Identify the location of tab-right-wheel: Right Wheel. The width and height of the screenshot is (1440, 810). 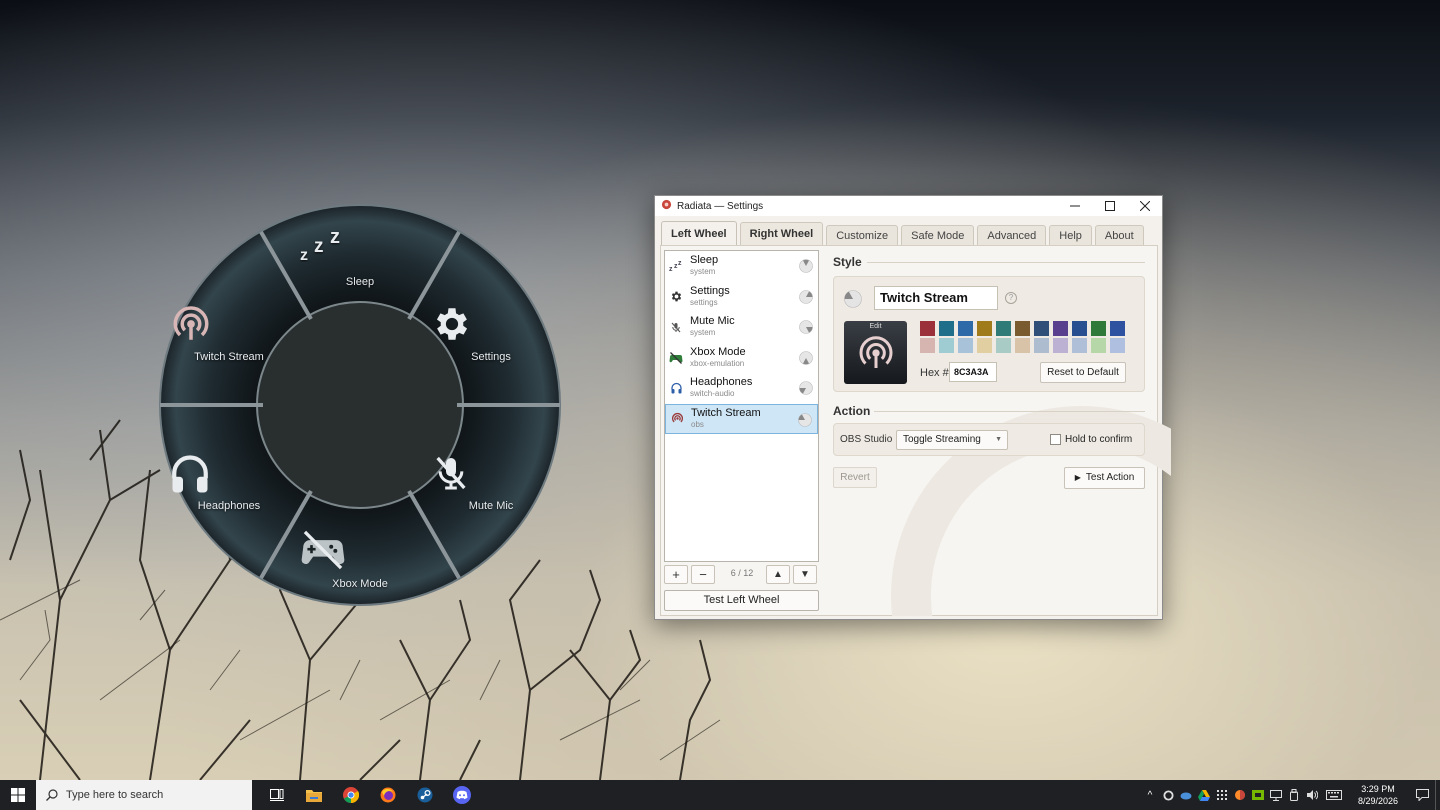
(781, 234).